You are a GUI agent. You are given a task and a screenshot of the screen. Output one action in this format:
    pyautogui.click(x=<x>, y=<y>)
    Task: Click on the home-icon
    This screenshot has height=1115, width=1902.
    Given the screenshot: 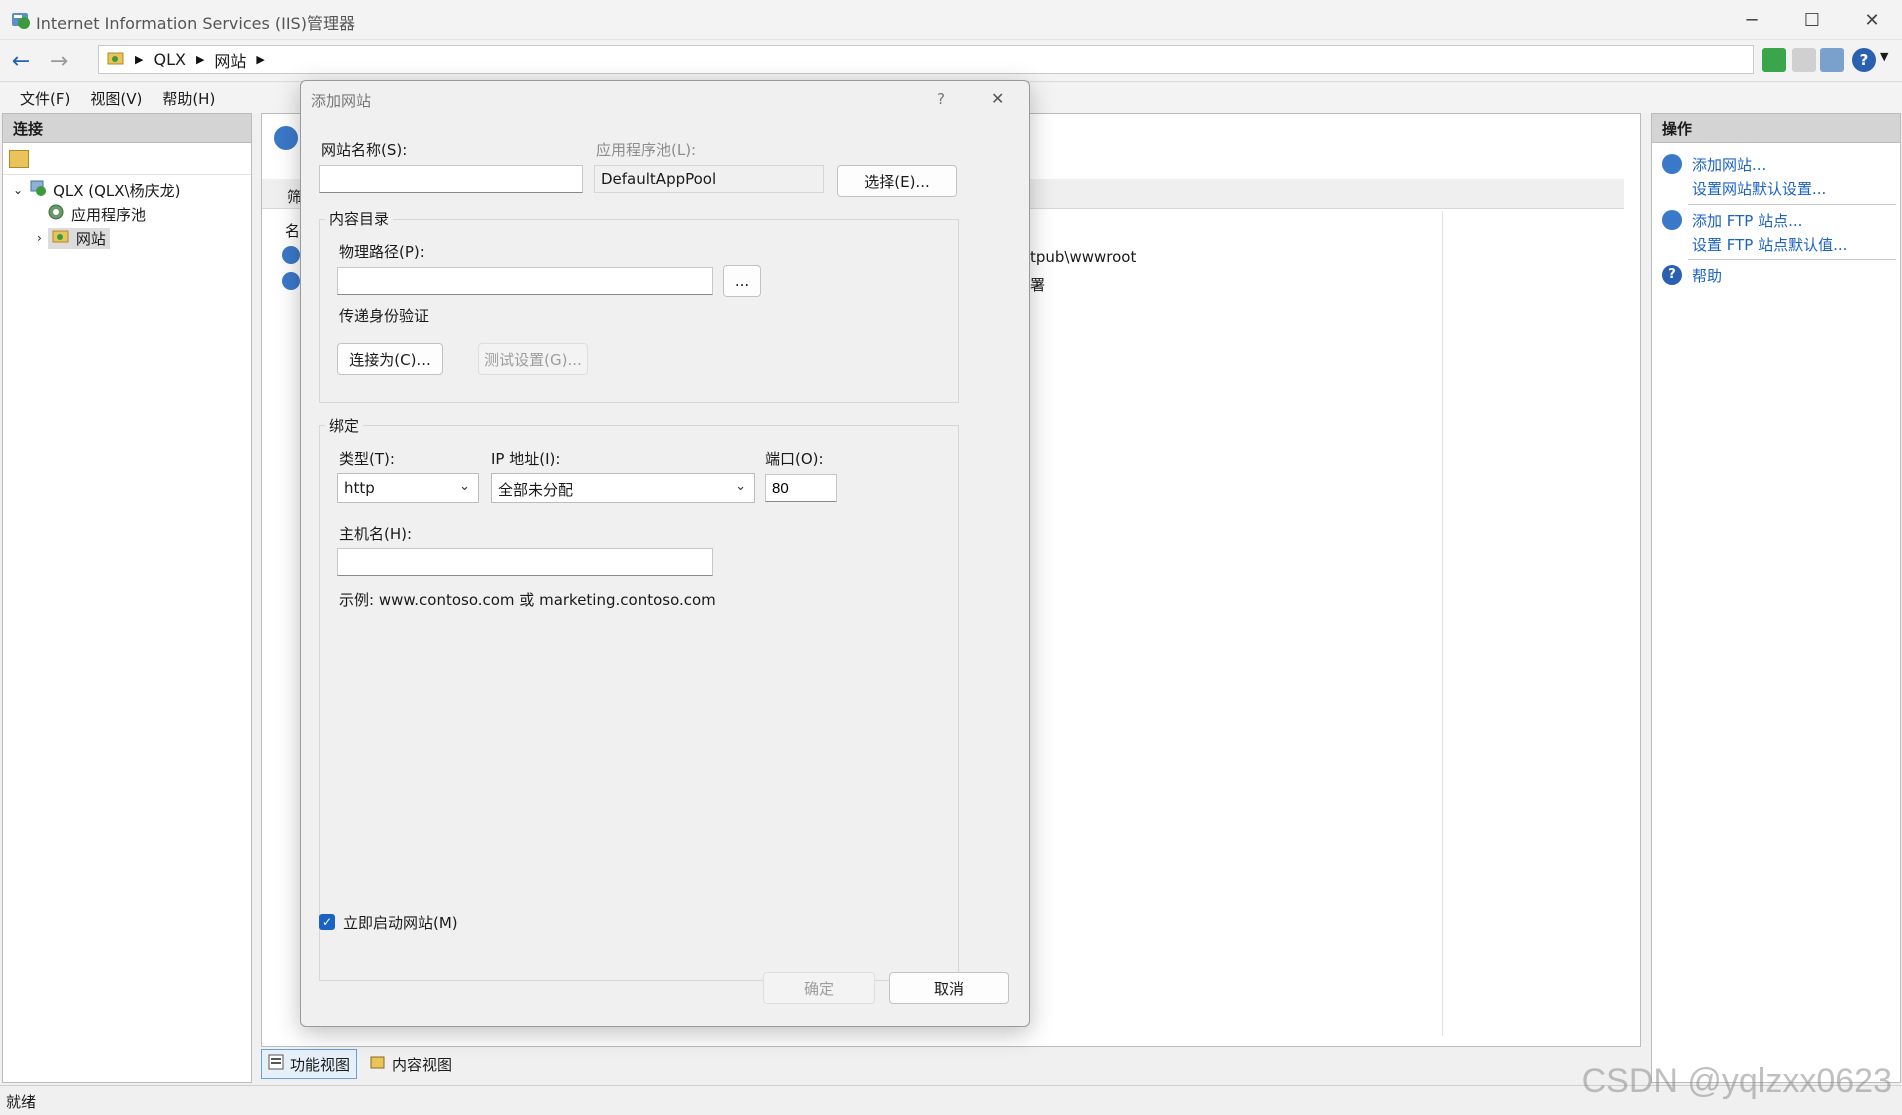 What is the action you would take?
    pyautogui.click(x=1832, y=60)
    